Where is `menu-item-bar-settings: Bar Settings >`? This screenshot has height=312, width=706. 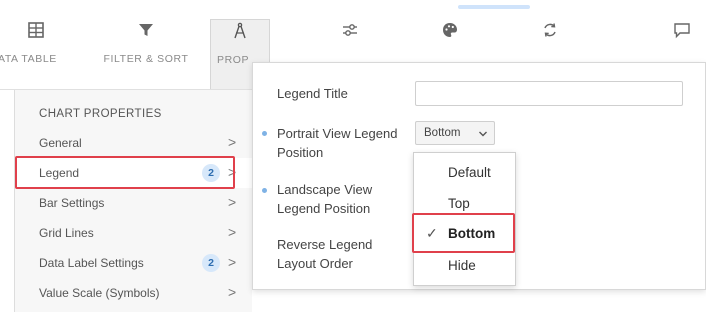 menu-item-bar-settings: Bar Settings > is located at coordinates (134, 203).